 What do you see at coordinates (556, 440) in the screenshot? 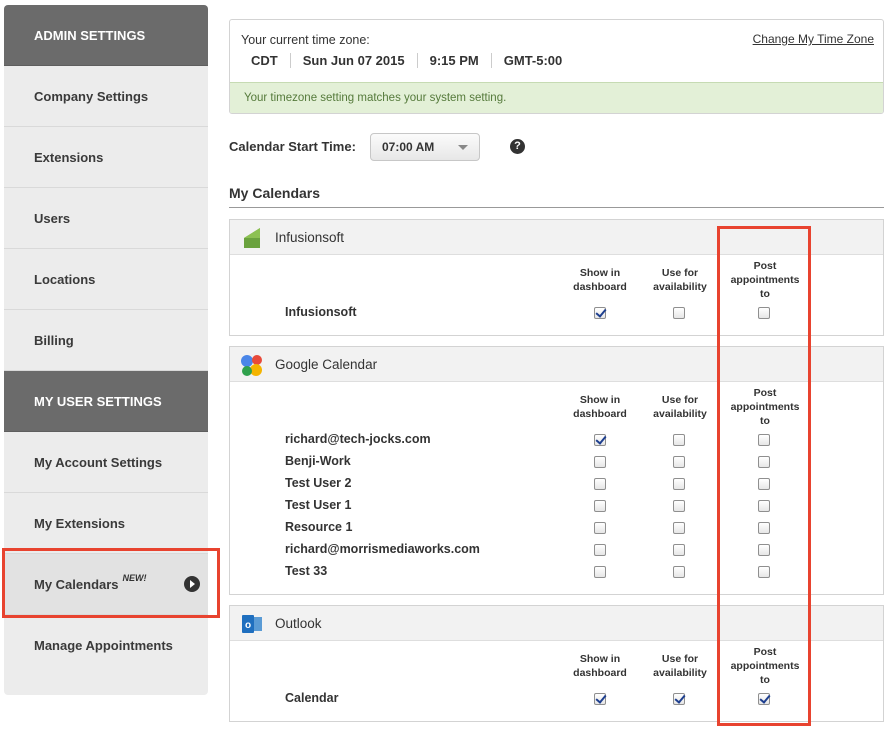
I see `calendar-row: richard@tech-jocks.com` at bounding box center [556, 440].